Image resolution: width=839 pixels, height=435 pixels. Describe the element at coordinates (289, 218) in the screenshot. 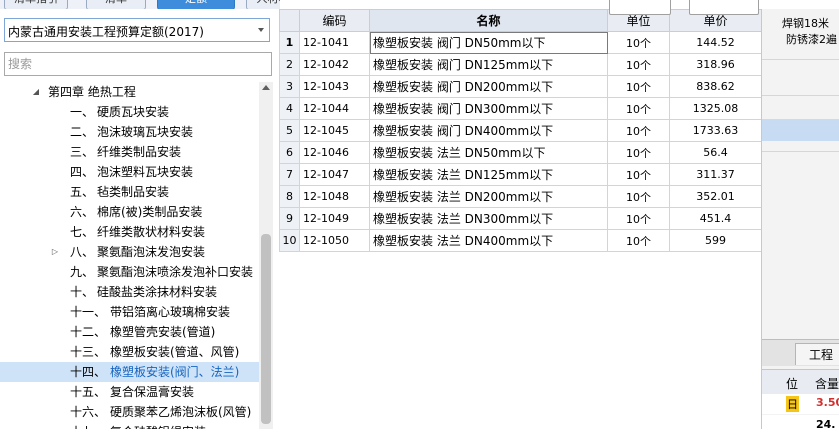

I see `row-number: 9` at that location.